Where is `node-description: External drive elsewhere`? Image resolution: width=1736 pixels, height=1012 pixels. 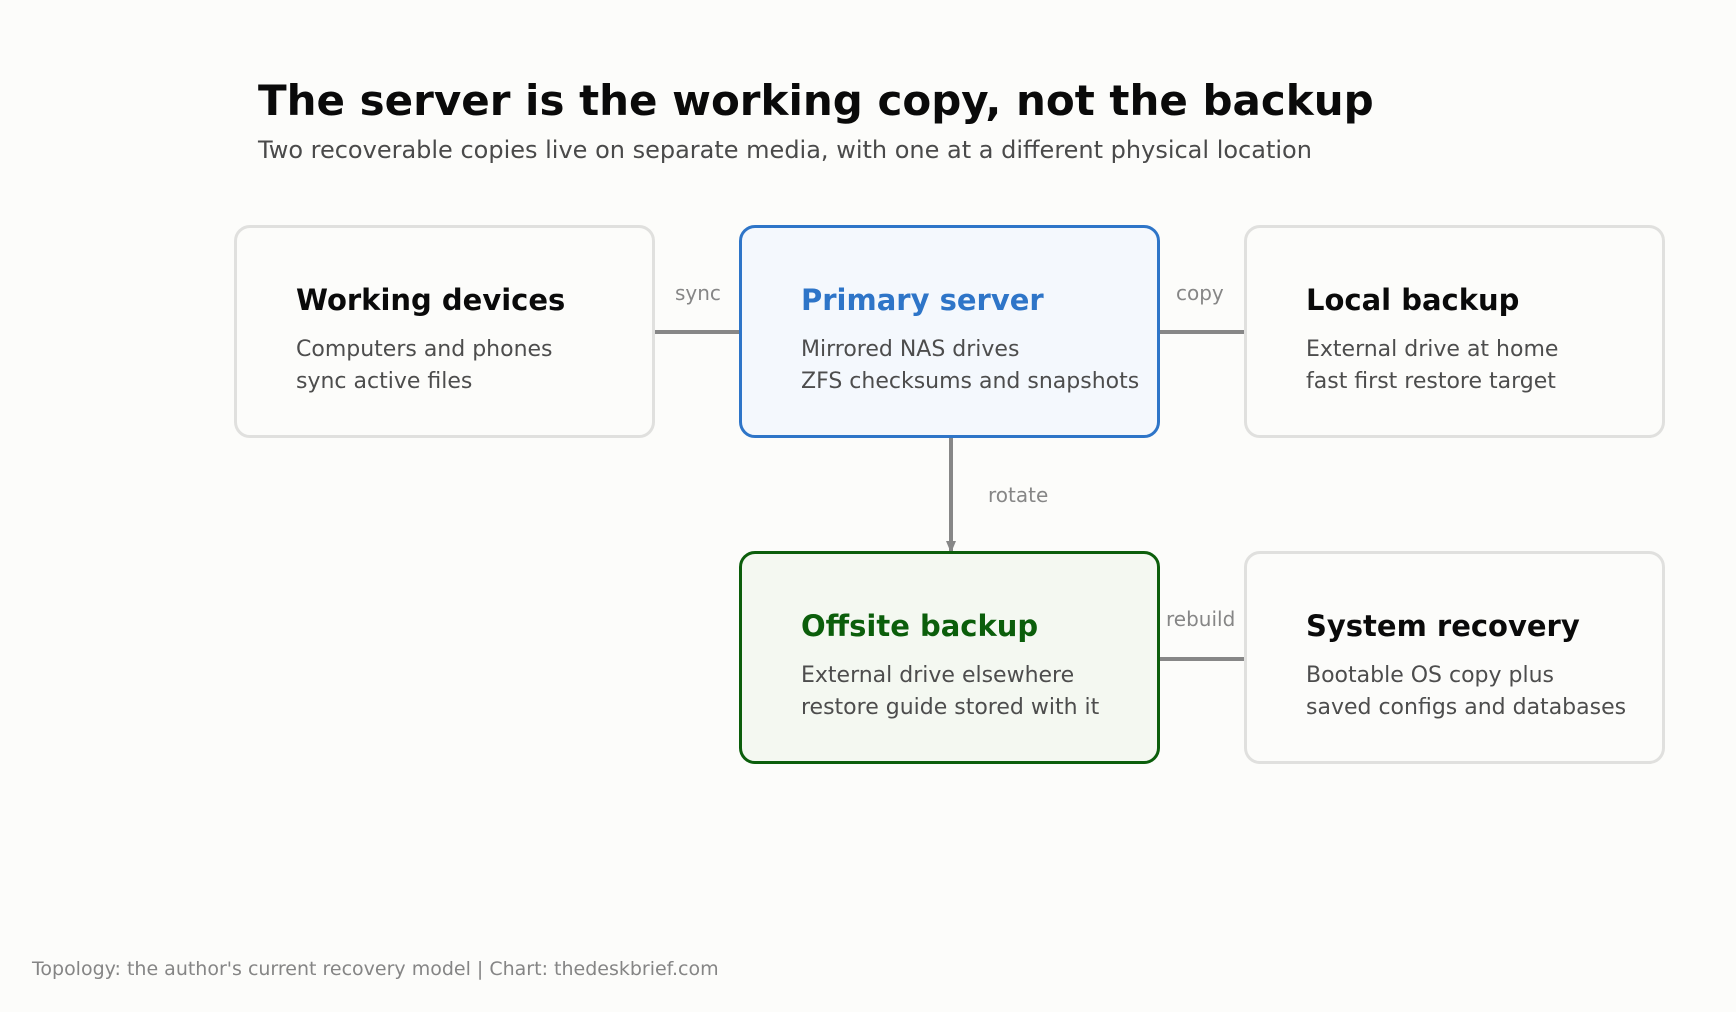
node-description: External drive elsewhere is located at coordinates (938, 675).